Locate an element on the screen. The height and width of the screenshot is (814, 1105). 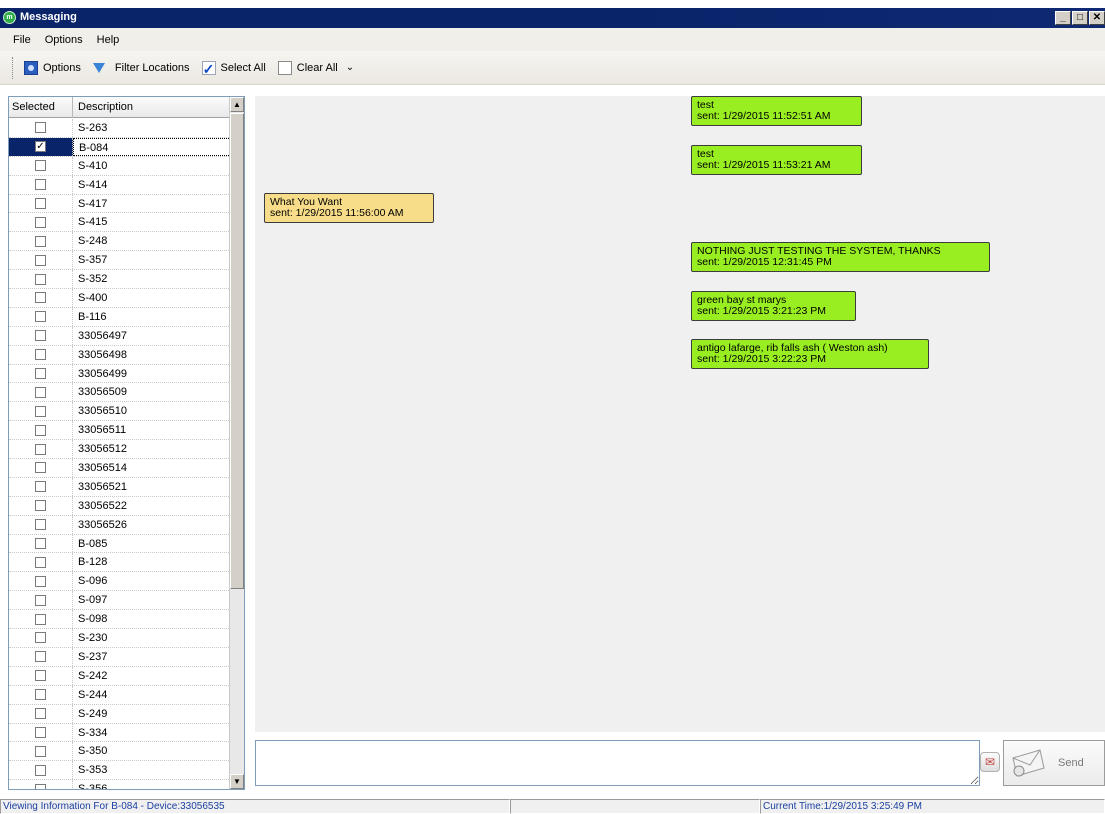
scroll-down-icon: ▼ is located at coordinates (237, 781).